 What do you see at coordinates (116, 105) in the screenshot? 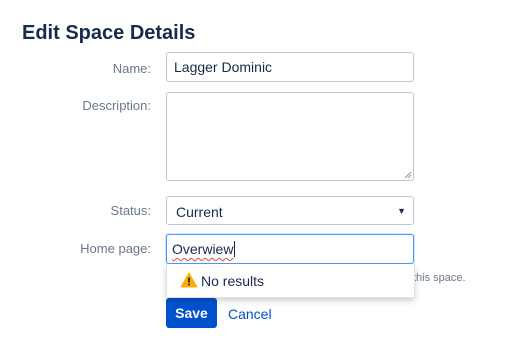
I see `description-label: Description:` at bounding box center [116, 105].